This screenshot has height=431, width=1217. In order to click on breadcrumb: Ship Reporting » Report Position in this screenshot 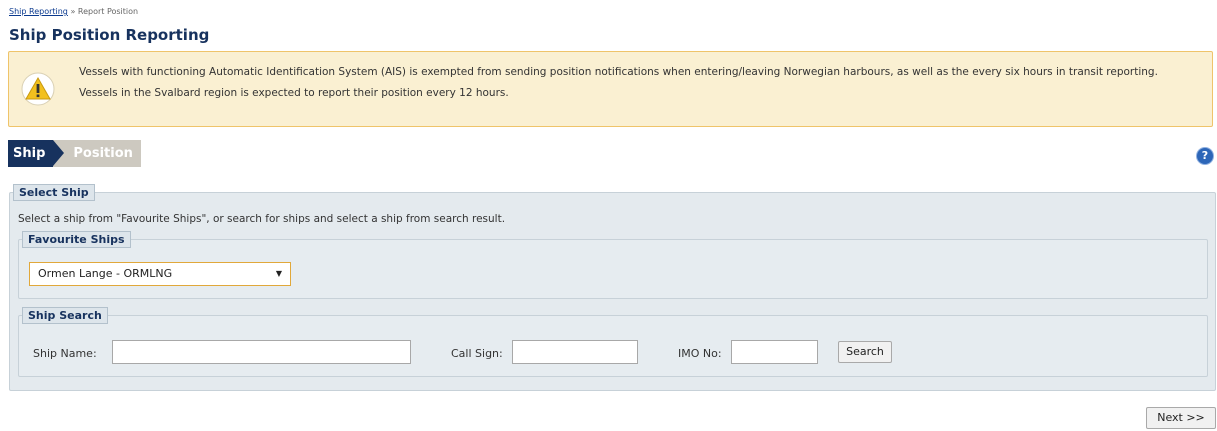, I will do `click(73, 11)`.